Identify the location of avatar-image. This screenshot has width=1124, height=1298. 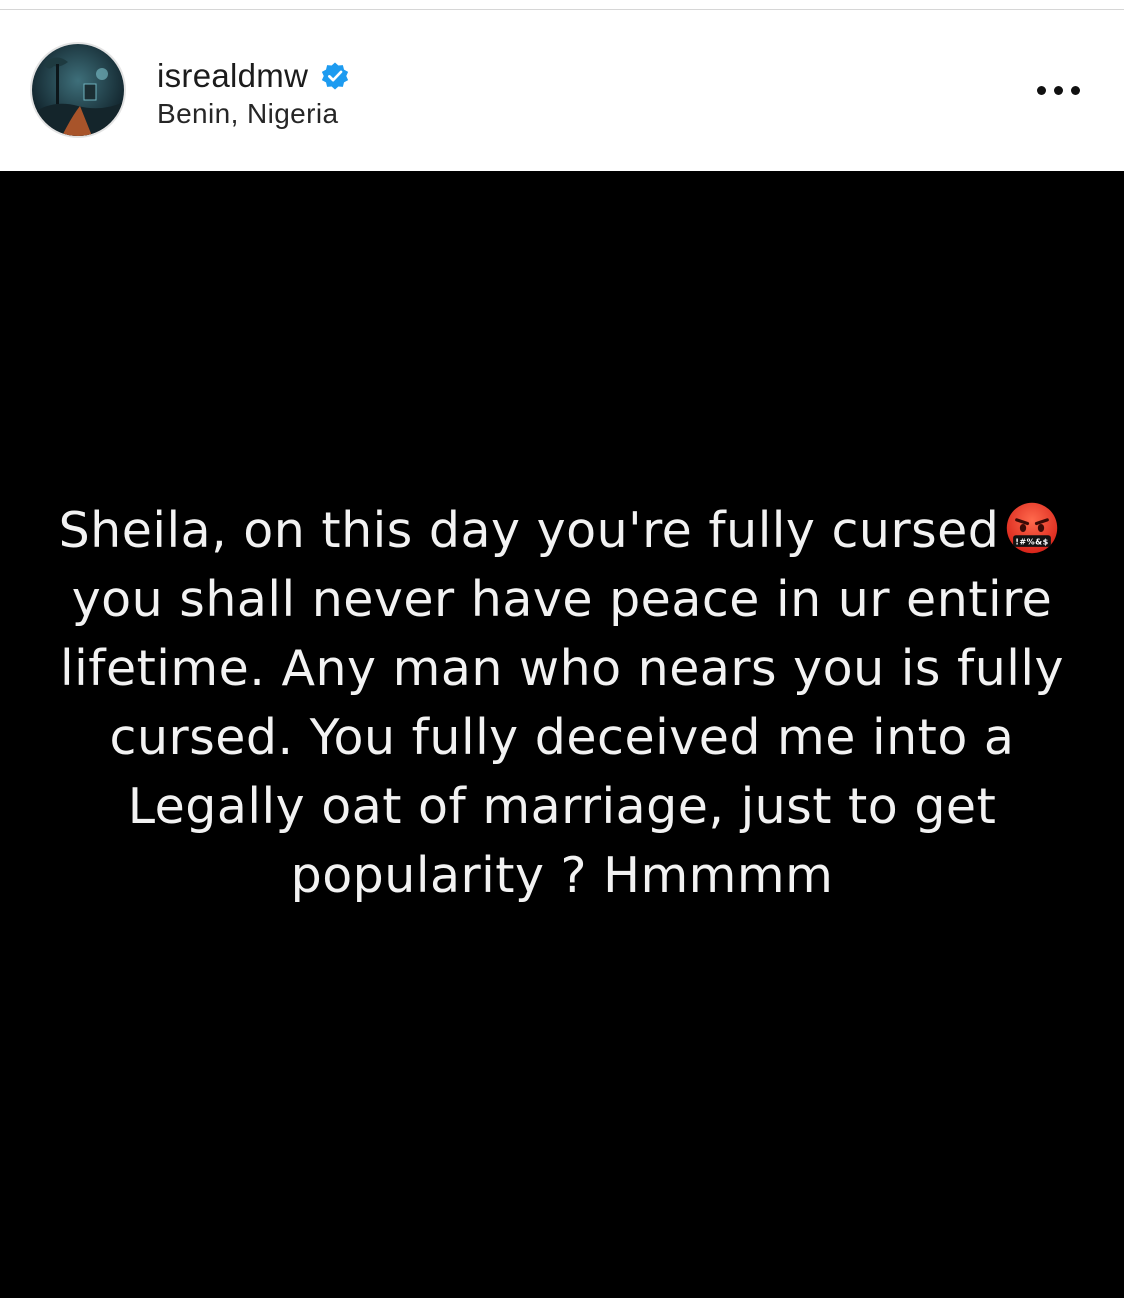
(78, 90).